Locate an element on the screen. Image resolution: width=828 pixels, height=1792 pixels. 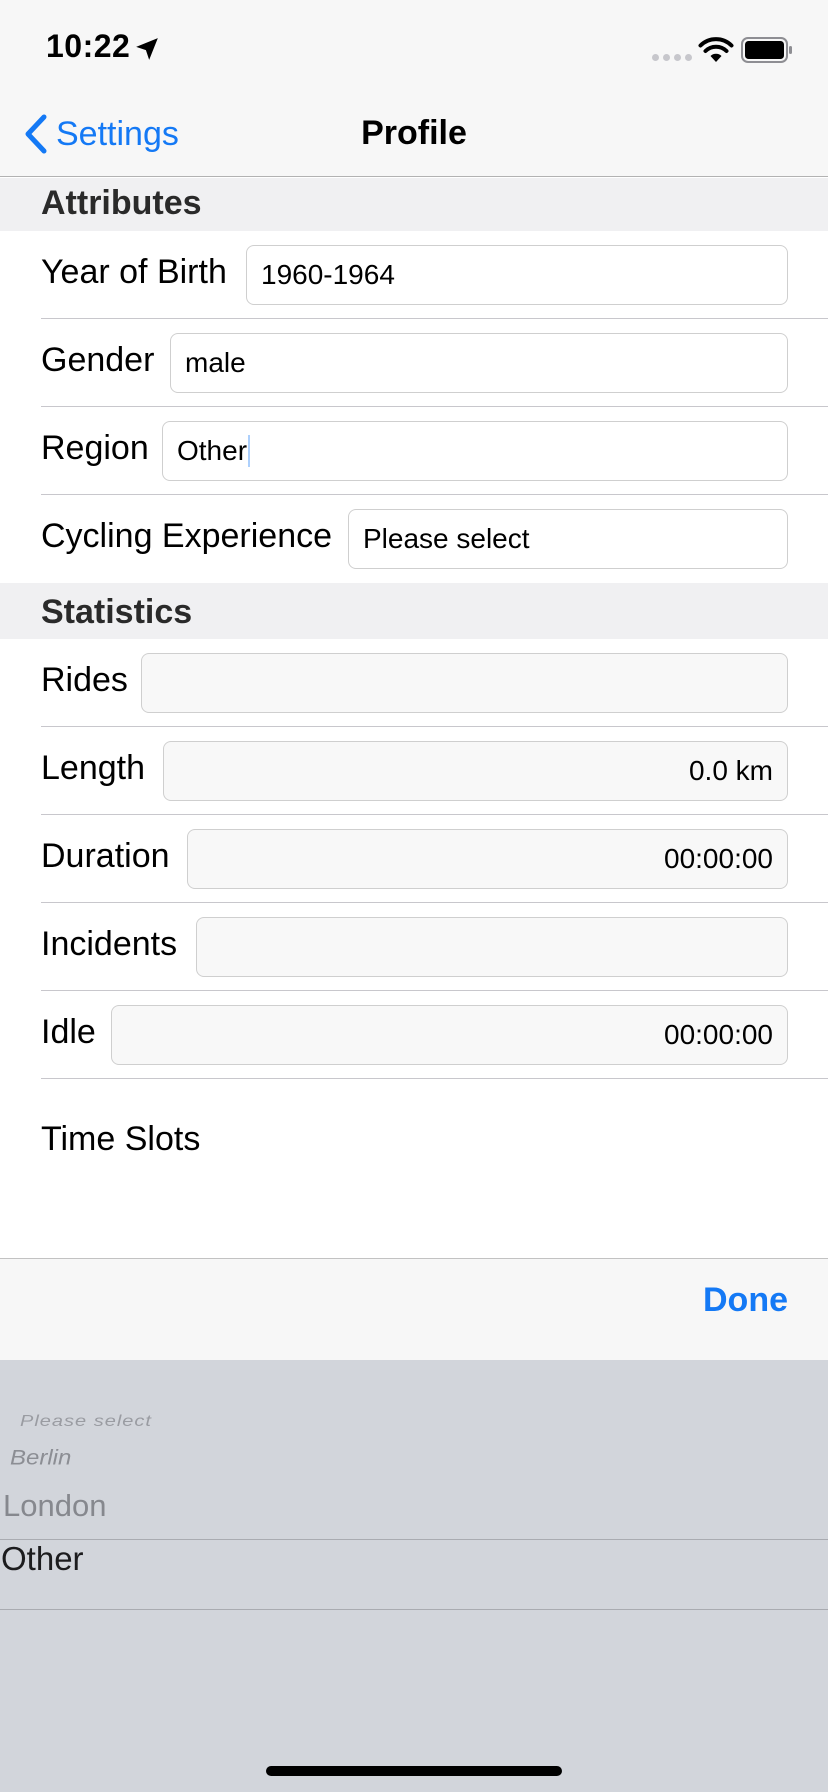
time-slots-label: Time Slots is located at coordinates (121, 1139).